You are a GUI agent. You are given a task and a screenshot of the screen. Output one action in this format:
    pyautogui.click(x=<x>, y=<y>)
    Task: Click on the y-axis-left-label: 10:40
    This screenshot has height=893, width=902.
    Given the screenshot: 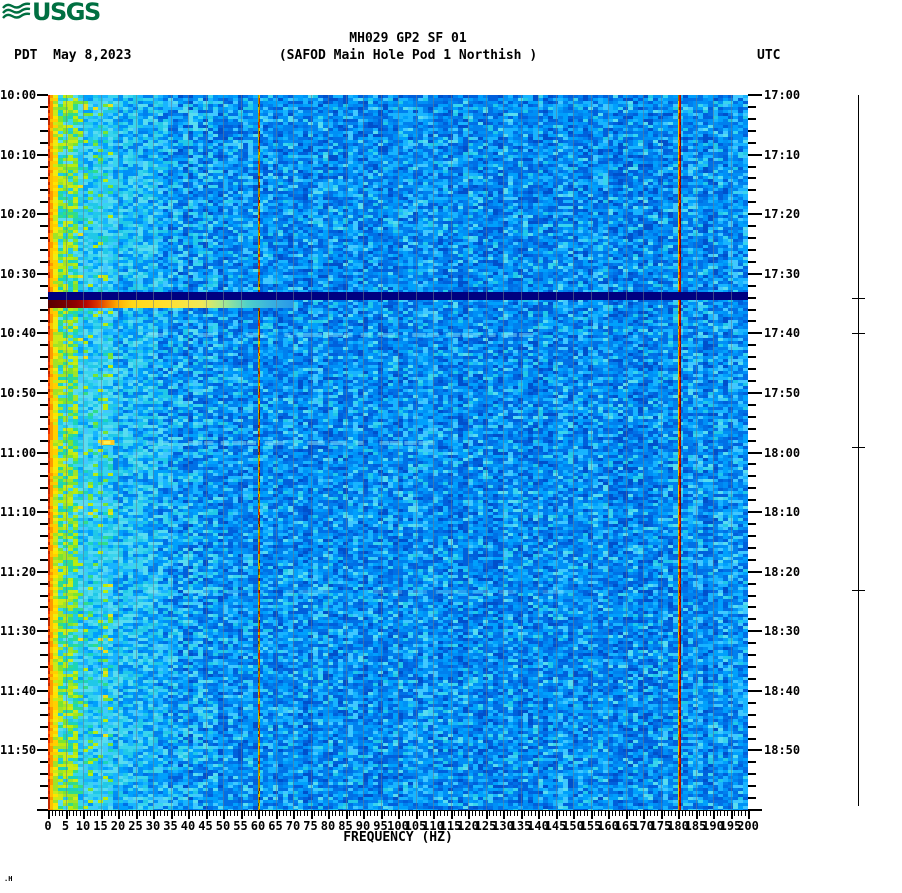 What is the action you would take?
    pyautogui.click(x=18, y=333)
    